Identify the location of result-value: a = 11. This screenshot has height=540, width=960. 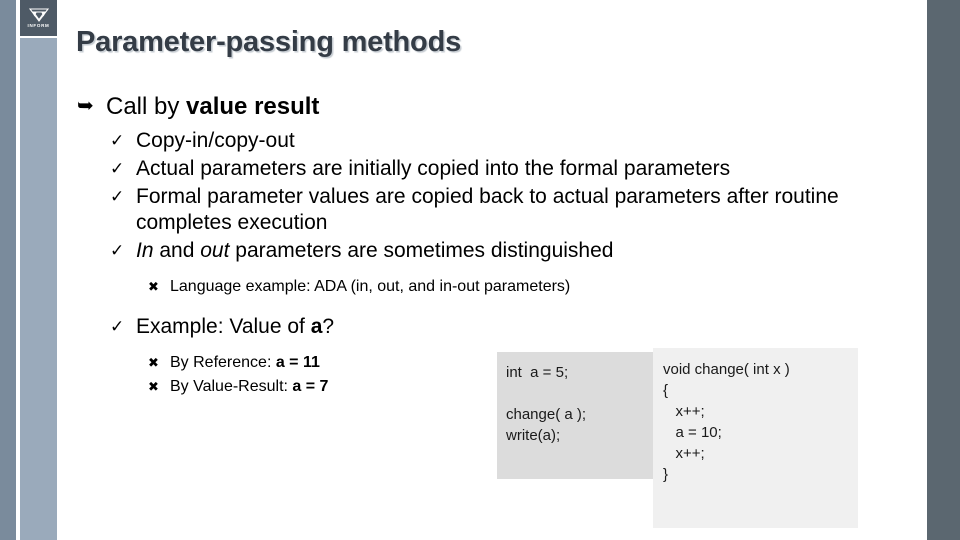
(297, 362).